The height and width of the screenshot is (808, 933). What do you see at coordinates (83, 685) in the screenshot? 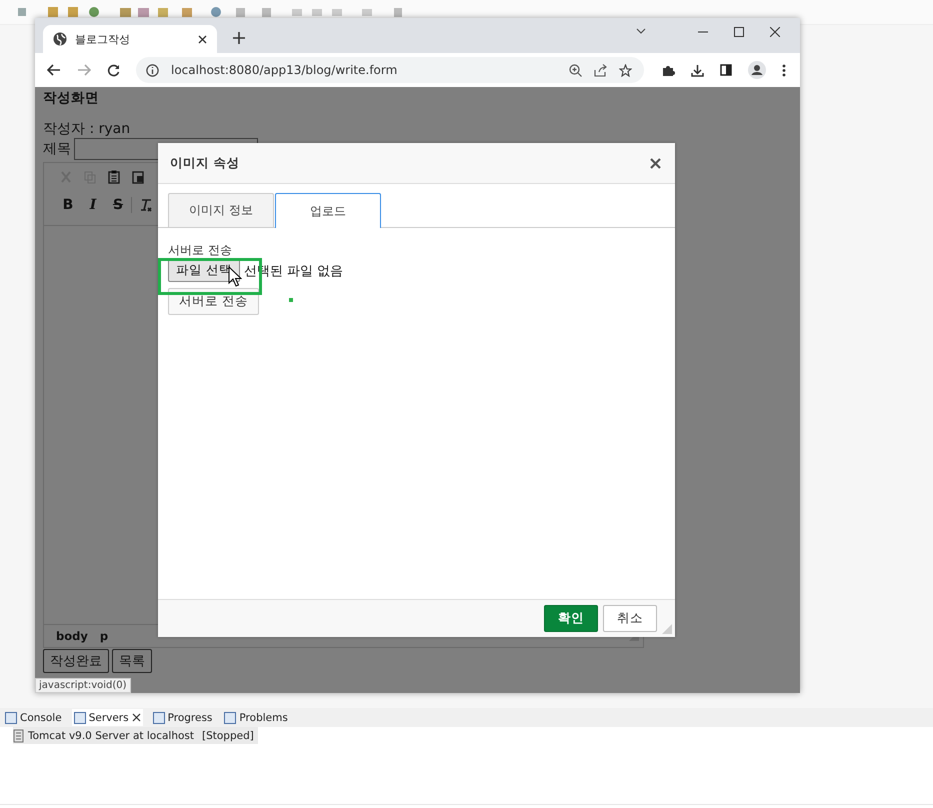
I see `status-url-tooltip: javascript:void(0)` at bounding box center [83, 685].